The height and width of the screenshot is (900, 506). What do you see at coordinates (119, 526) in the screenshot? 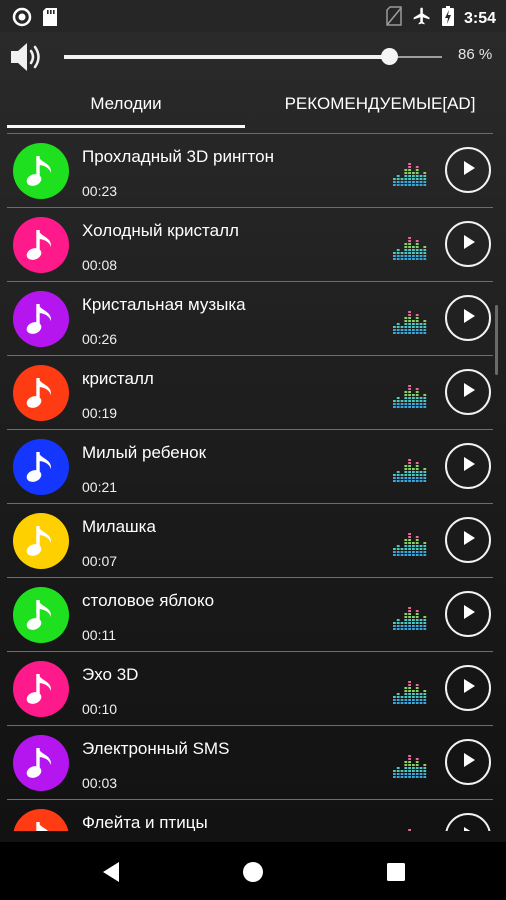
I see `ringtone-title: Милашка` at bounding box center [119, 526].